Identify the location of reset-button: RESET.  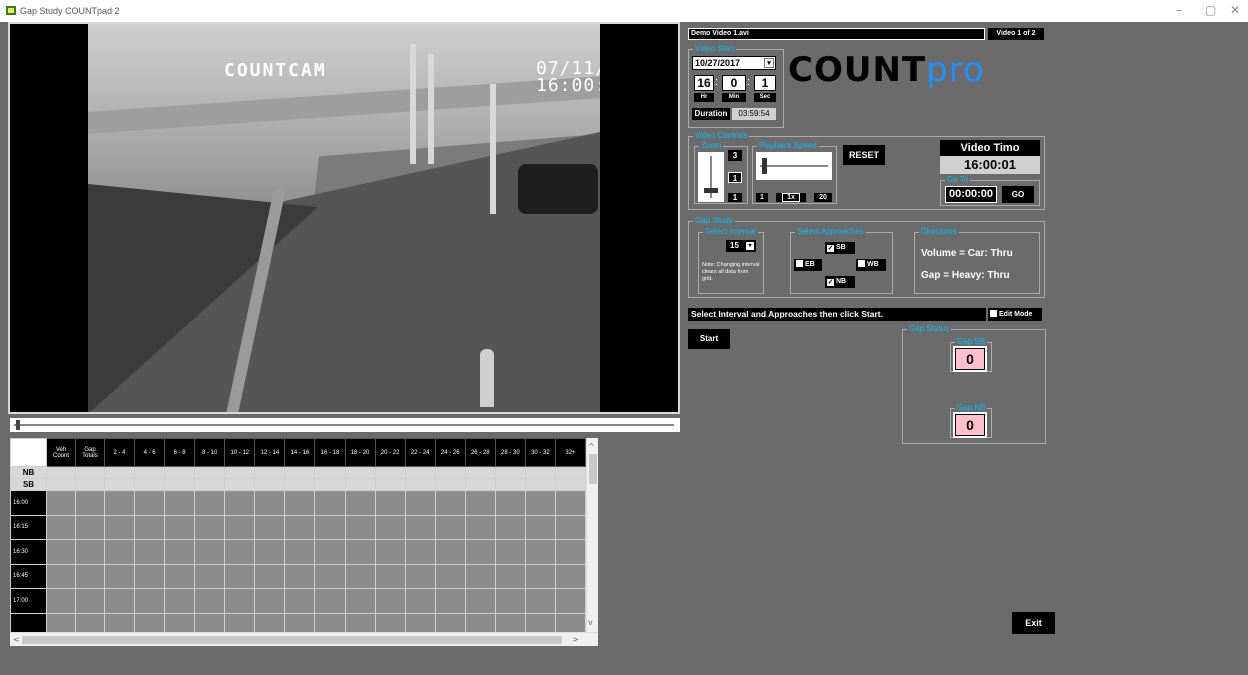
(864, 155).